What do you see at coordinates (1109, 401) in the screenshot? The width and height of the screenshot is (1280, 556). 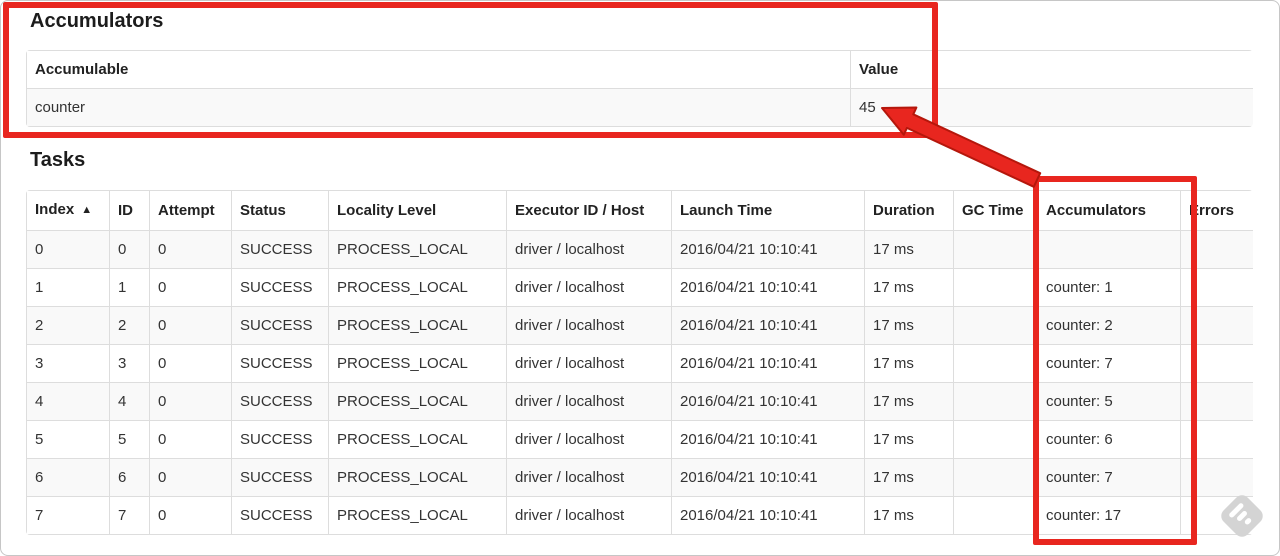 I see `cell-accumulators: counter: 5` at bounding box center [1109, 401].